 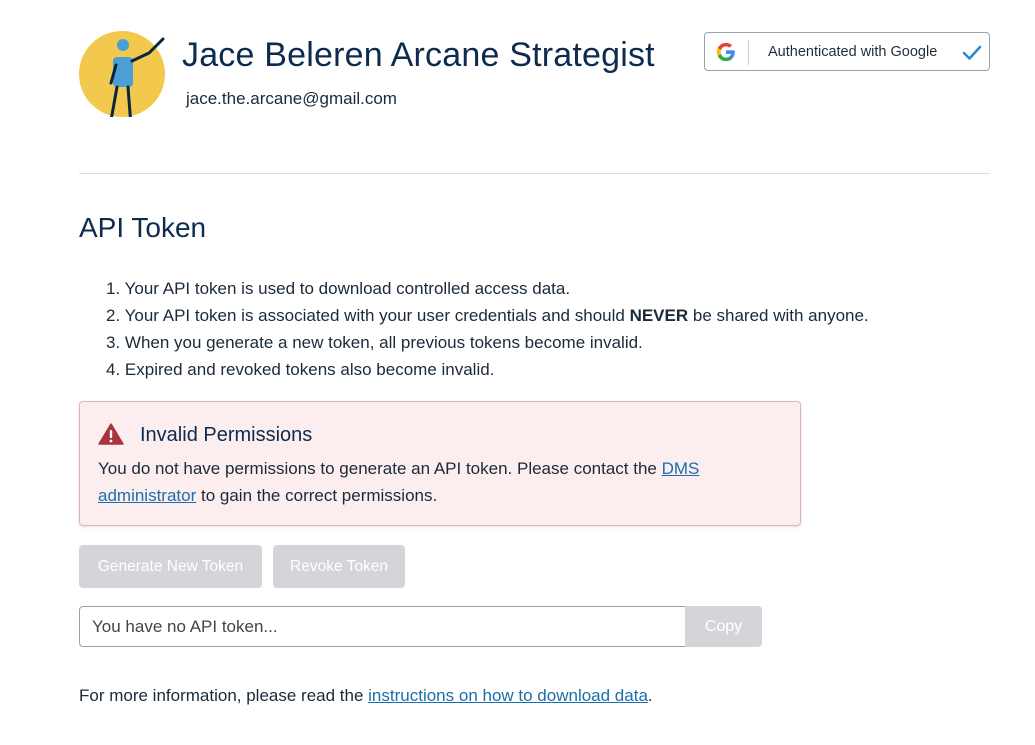 What do you see at coordinates (508, 695) in the screenshot?
I see `download-instructions-link: instructions on how to download data` at bounding box center [508, 695].